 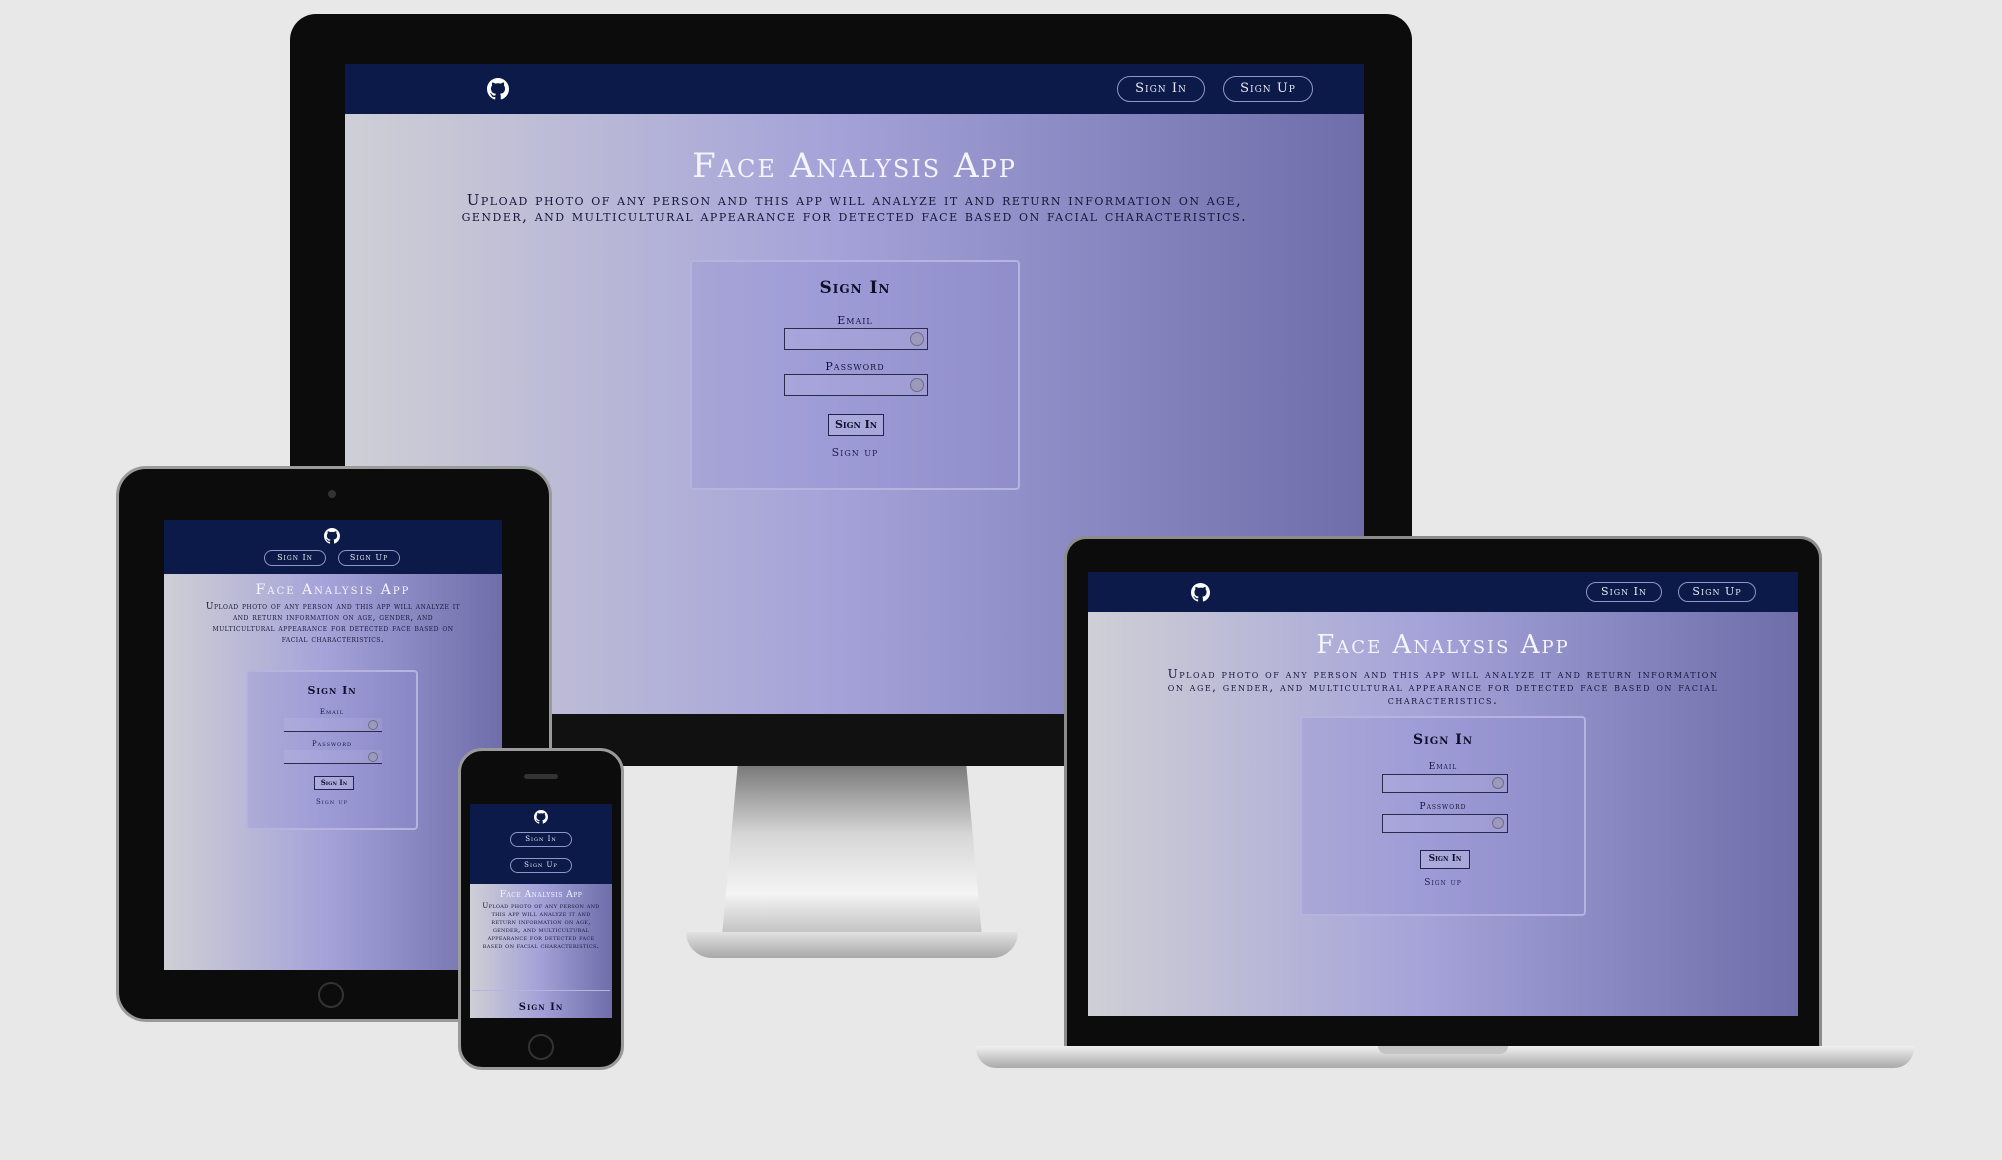 I want to click on phone-home-button, so click(x=541, y=1047).